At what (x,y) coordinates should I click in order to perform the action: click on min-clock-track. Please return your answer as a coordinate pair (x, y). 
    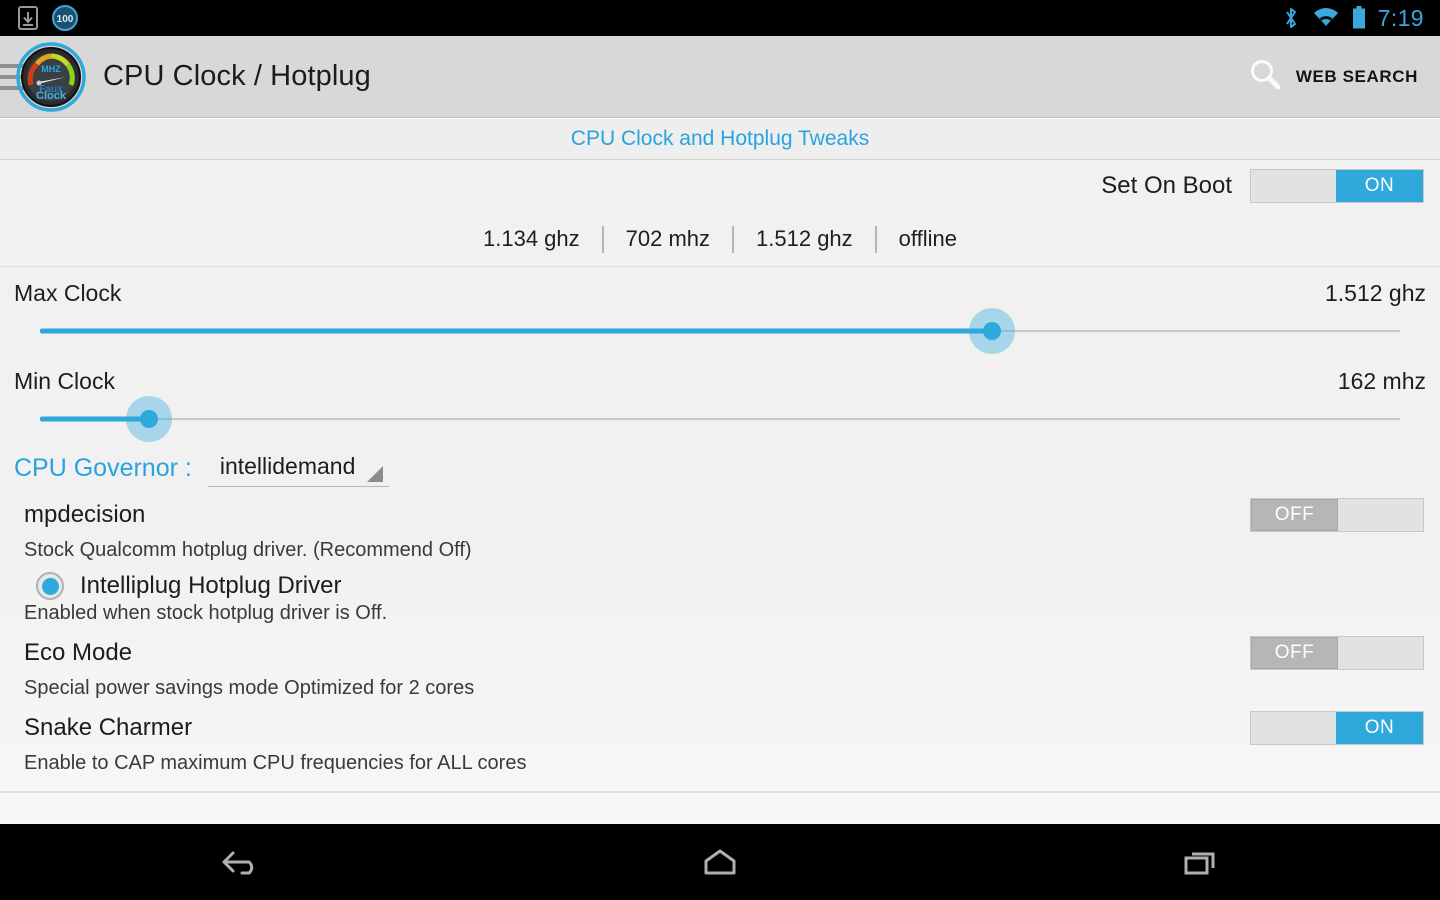
    Looking at the image, I should click on (720, 419).